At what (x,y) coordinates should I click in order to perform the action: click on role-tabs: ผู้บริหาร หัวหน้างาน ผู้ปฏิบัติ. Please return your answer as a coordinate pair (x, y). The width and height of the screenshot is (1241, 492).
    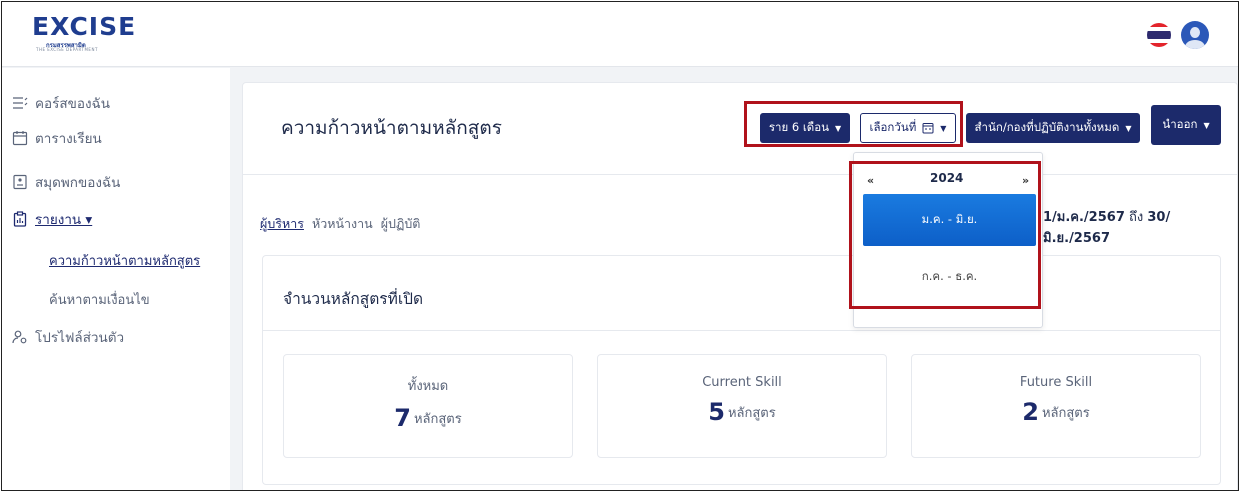
    Looking at the image, I should click on (340, 224).